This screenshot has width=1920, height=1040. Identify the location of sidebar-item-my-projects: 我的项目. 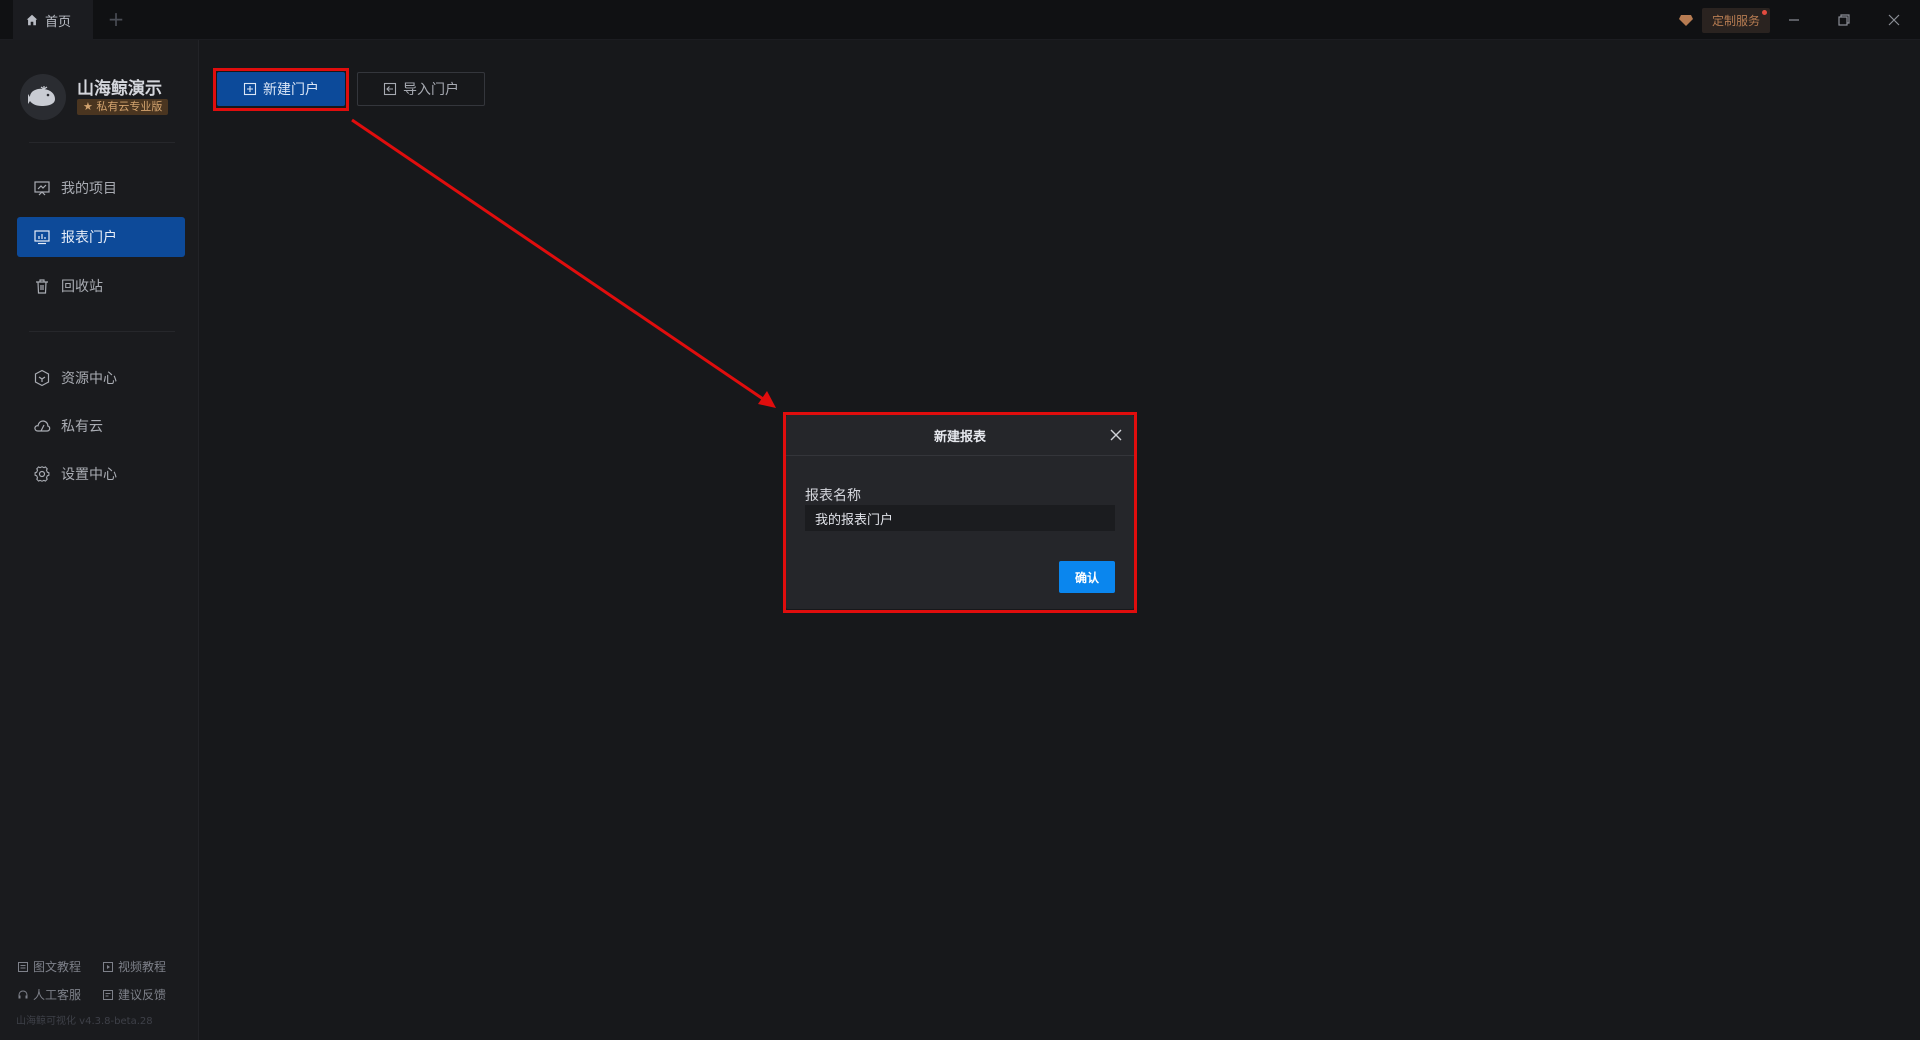
(101, 188).